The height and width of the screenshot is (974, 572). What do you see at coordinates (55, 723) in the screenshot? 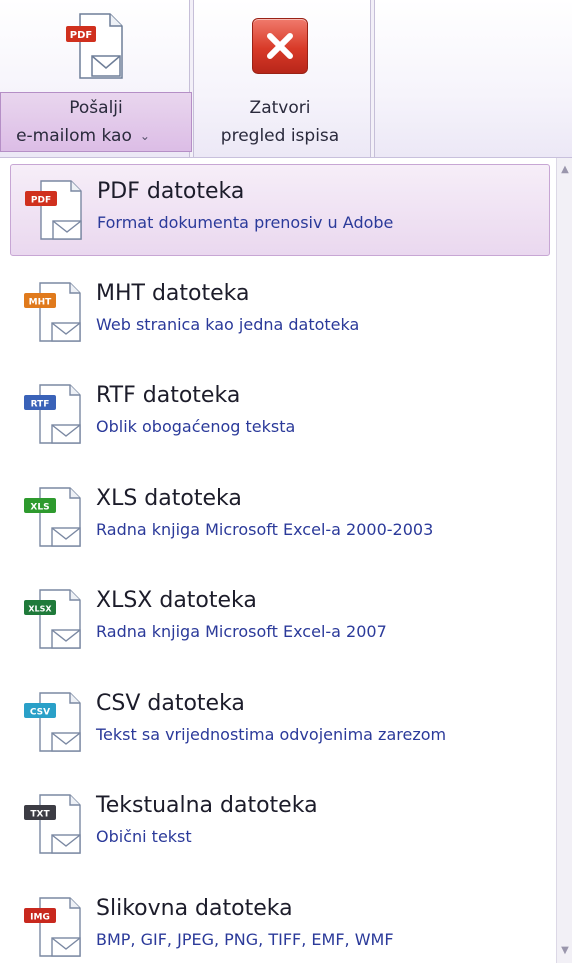
I see `csv-file-icon: CSV` at bounding box center [55, 723].